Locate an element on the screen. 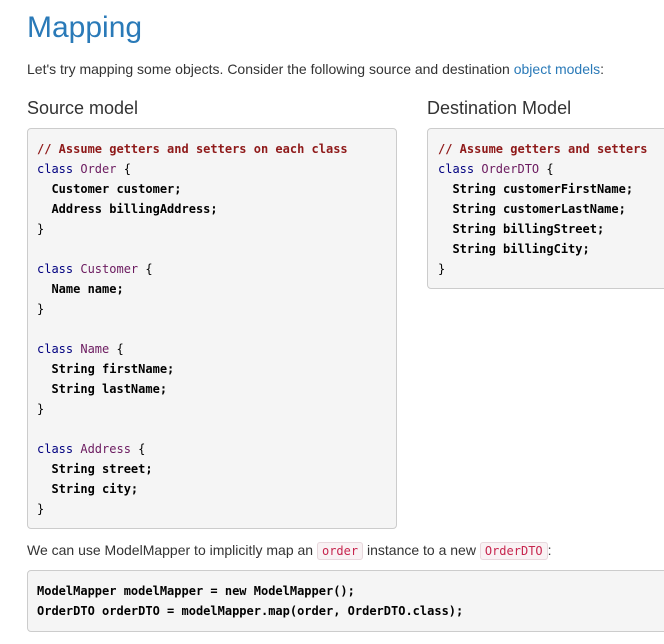  field-billing-city: String billingCity; is located at coordinates (514, 249).